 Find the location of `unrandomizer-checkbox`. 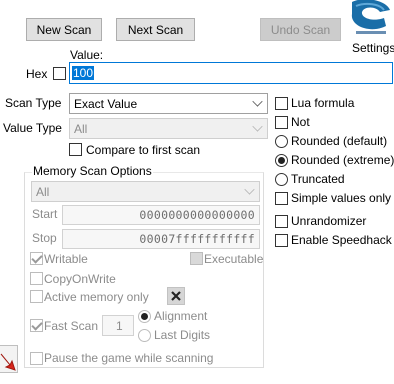

unrandomizer-checkbox is located at coordinates (281, 221).